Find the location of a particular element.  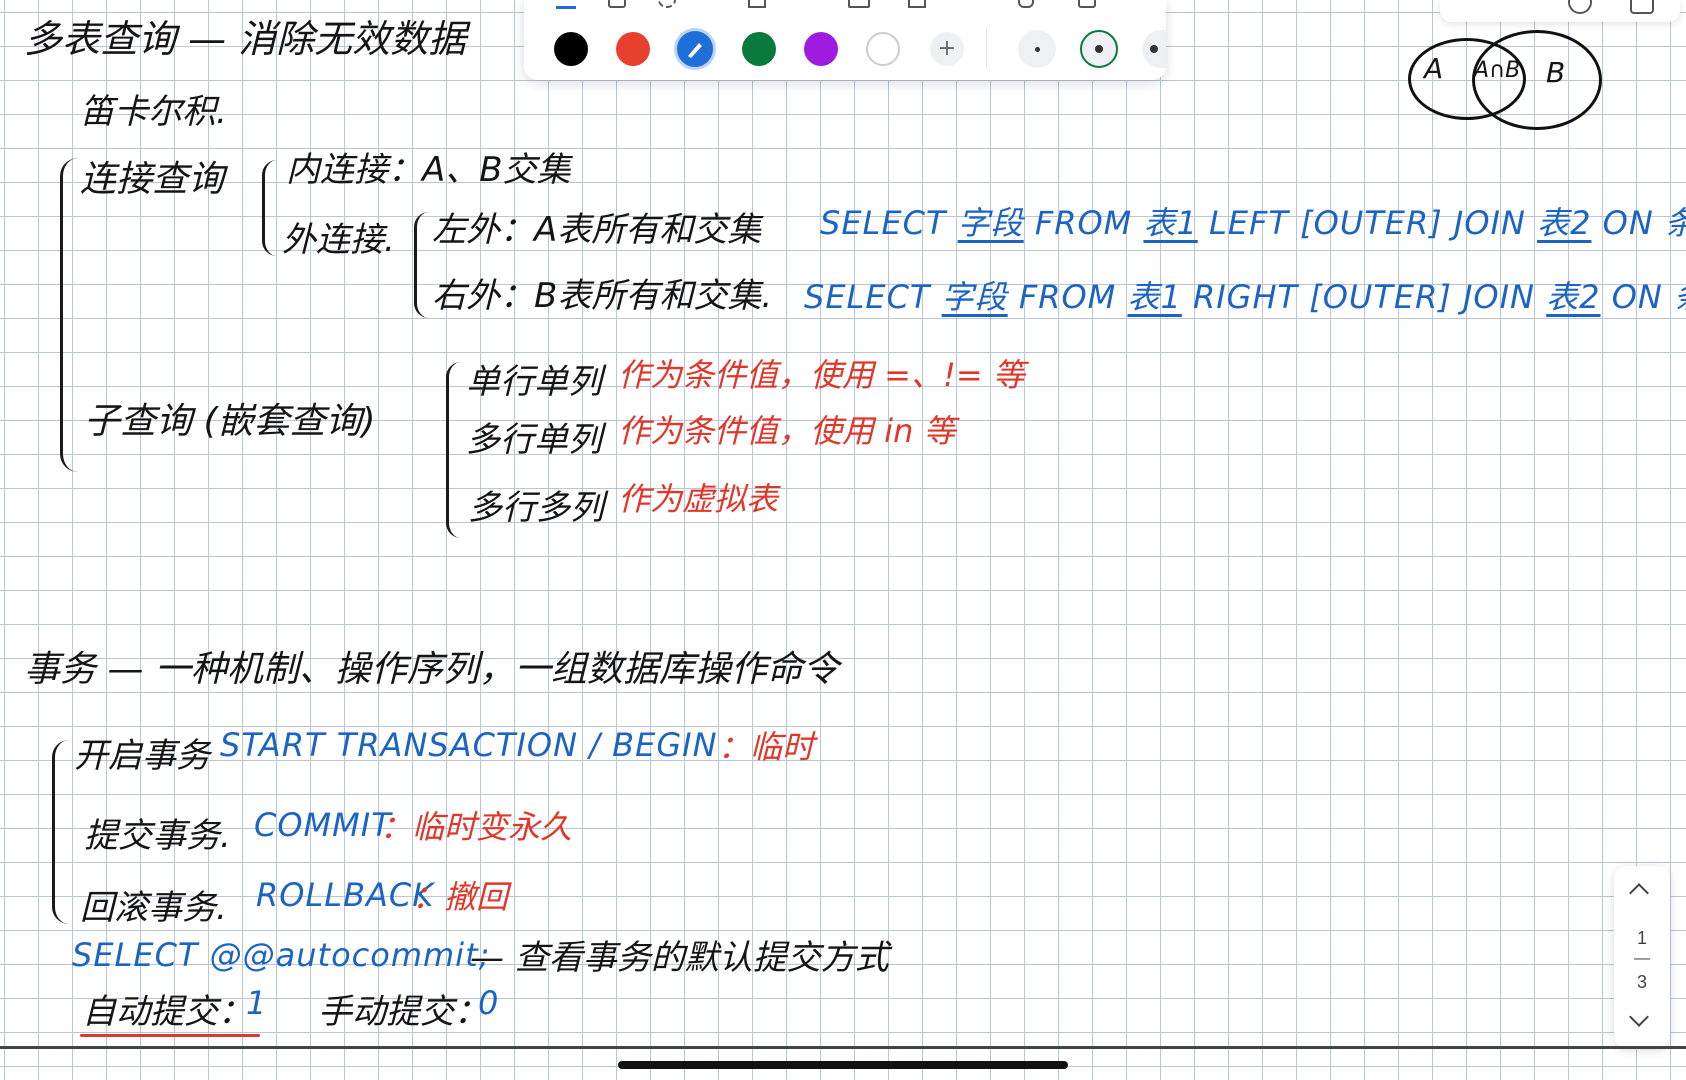

medium-stroke-button-selected is located at coordinates (1099, 49).